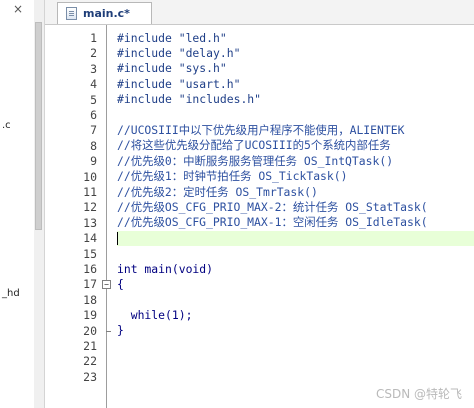  What do you see at coordinates (295, 192) in the screenshot?
I see `code-line: //优先级2：定时任务 OS_TmrTask()` at bounding box center [295, 192].